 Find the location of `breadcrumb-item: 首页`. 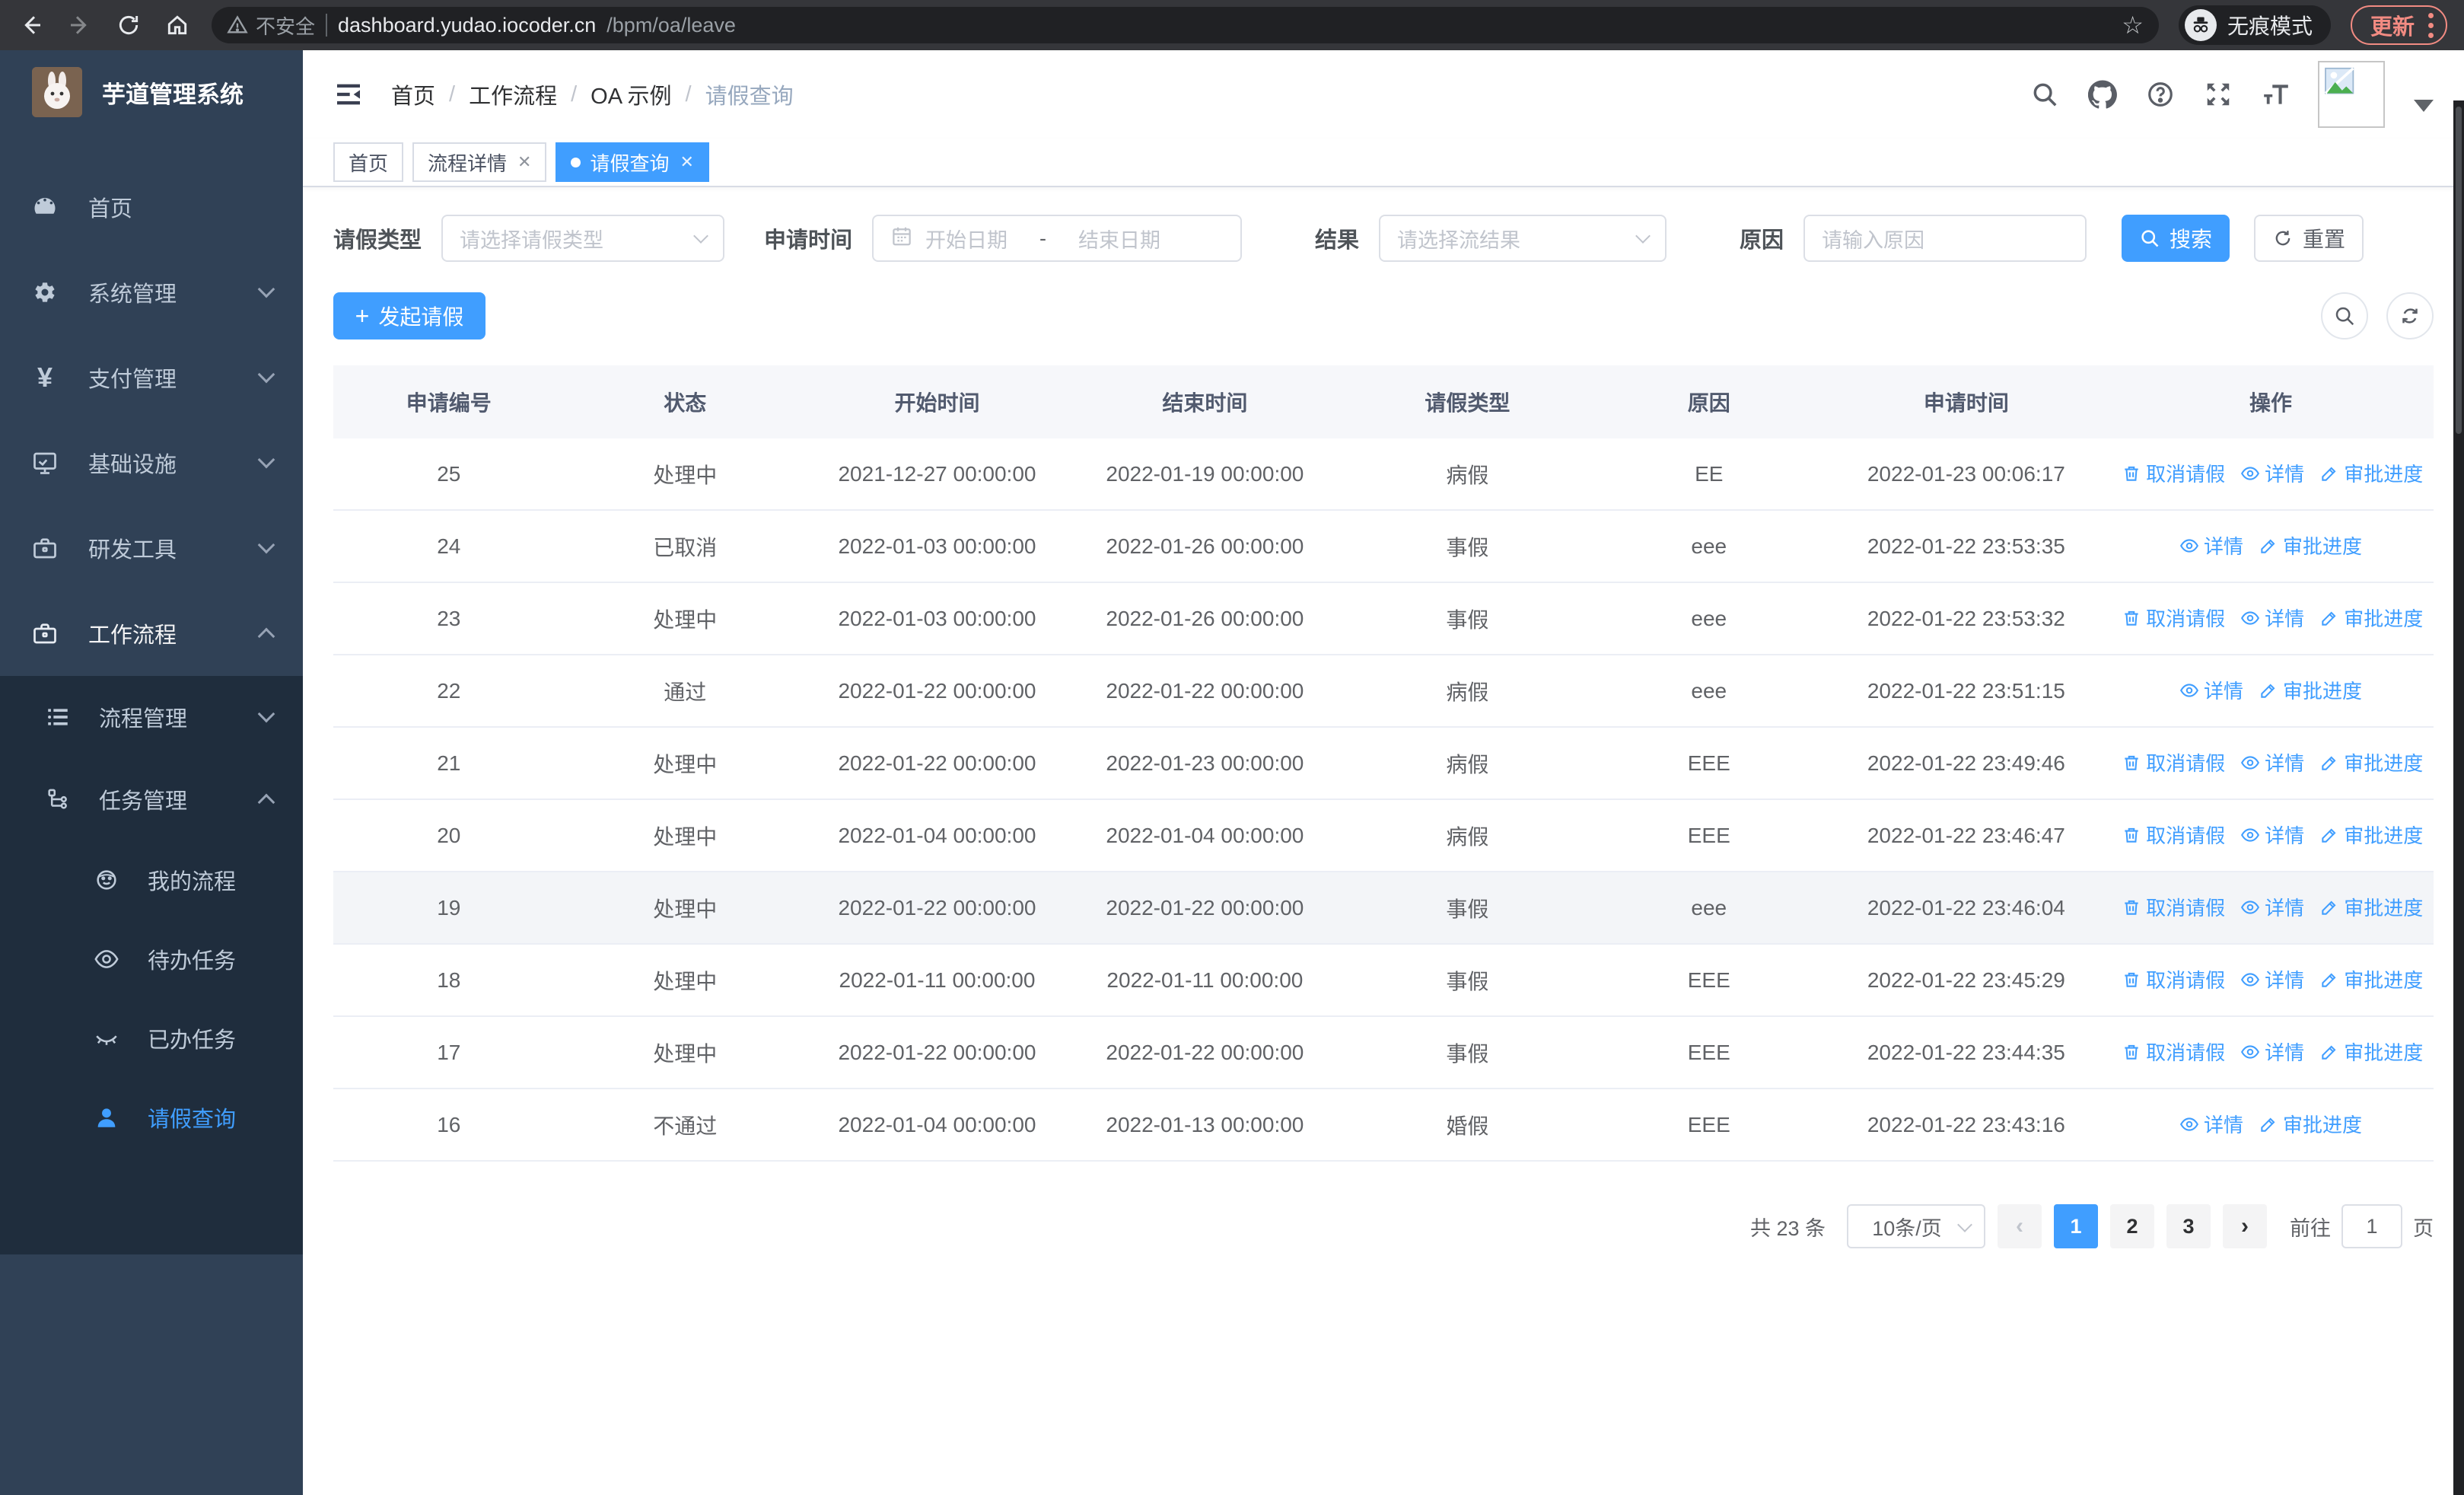

breadcrumb-item: 首页 is located at coordinates (413, 94).